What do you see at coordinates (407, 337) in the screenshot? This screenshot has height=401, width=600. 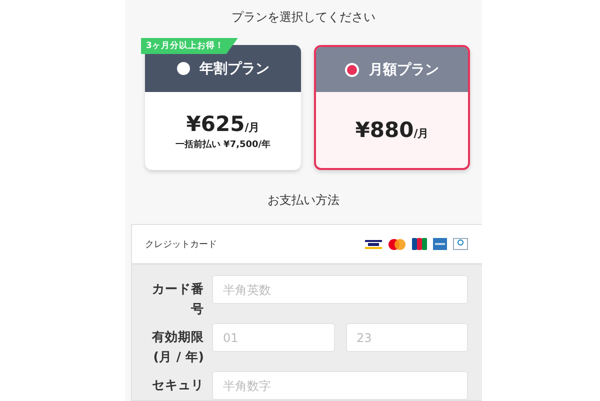 I see `input-field: 23` at bounding box center [407, 337].